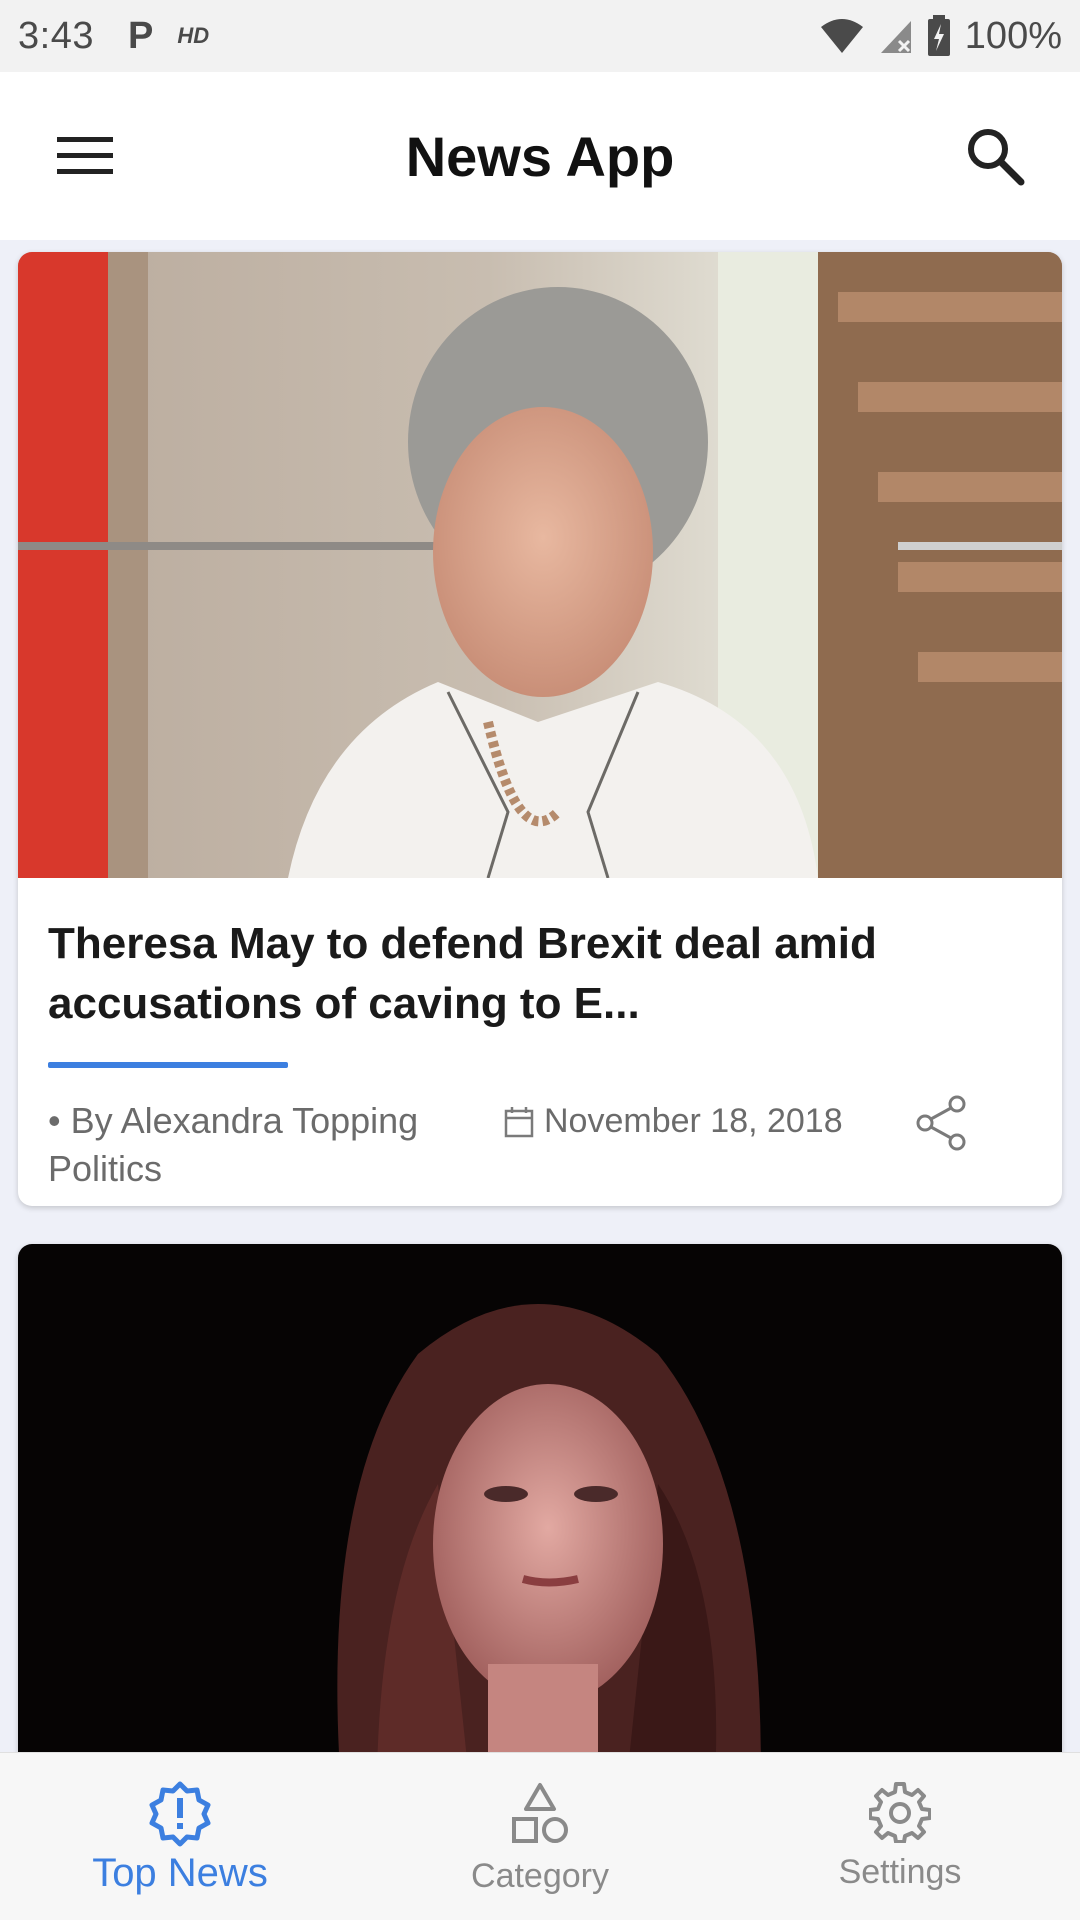  Describe the element at coordinates (1013, 35) in the screenshot. I see `battery-percent: 100%` at that location.